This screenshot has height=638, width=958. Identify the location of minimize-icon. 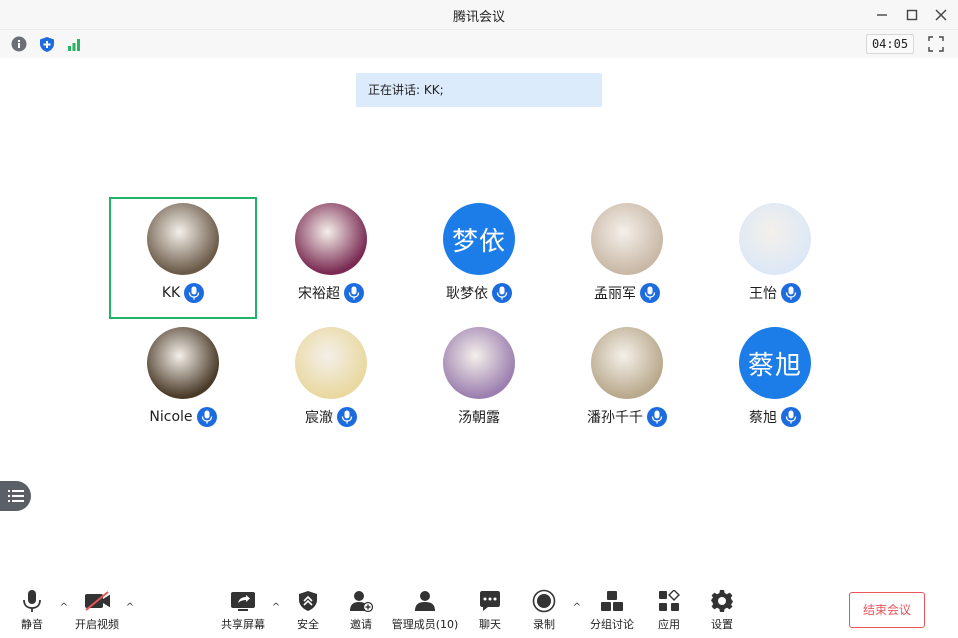
(882, 15).